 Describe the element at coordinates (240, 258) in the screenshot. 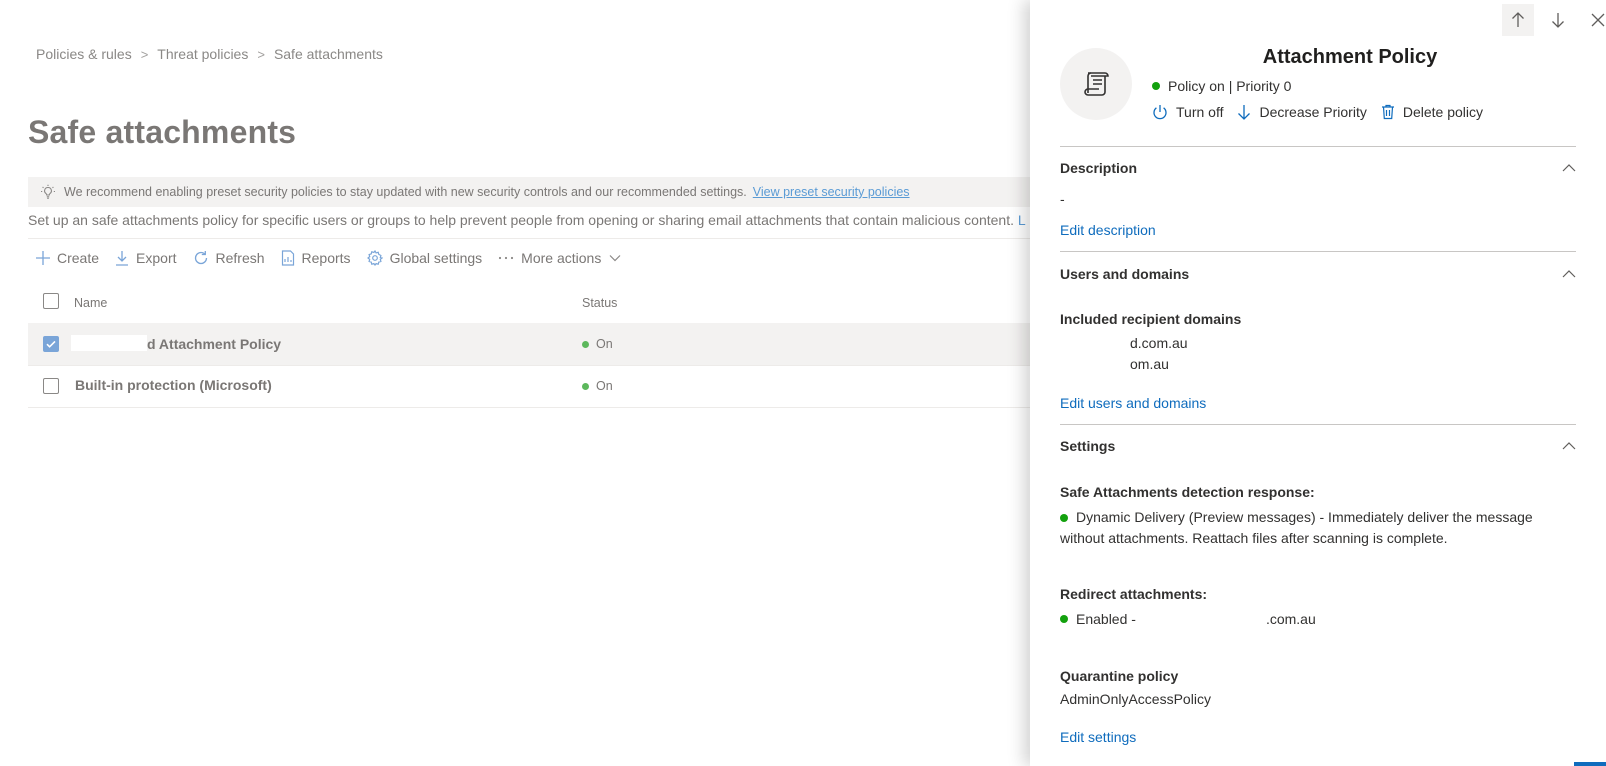

I see `refresh-label: Refresh` at that location.